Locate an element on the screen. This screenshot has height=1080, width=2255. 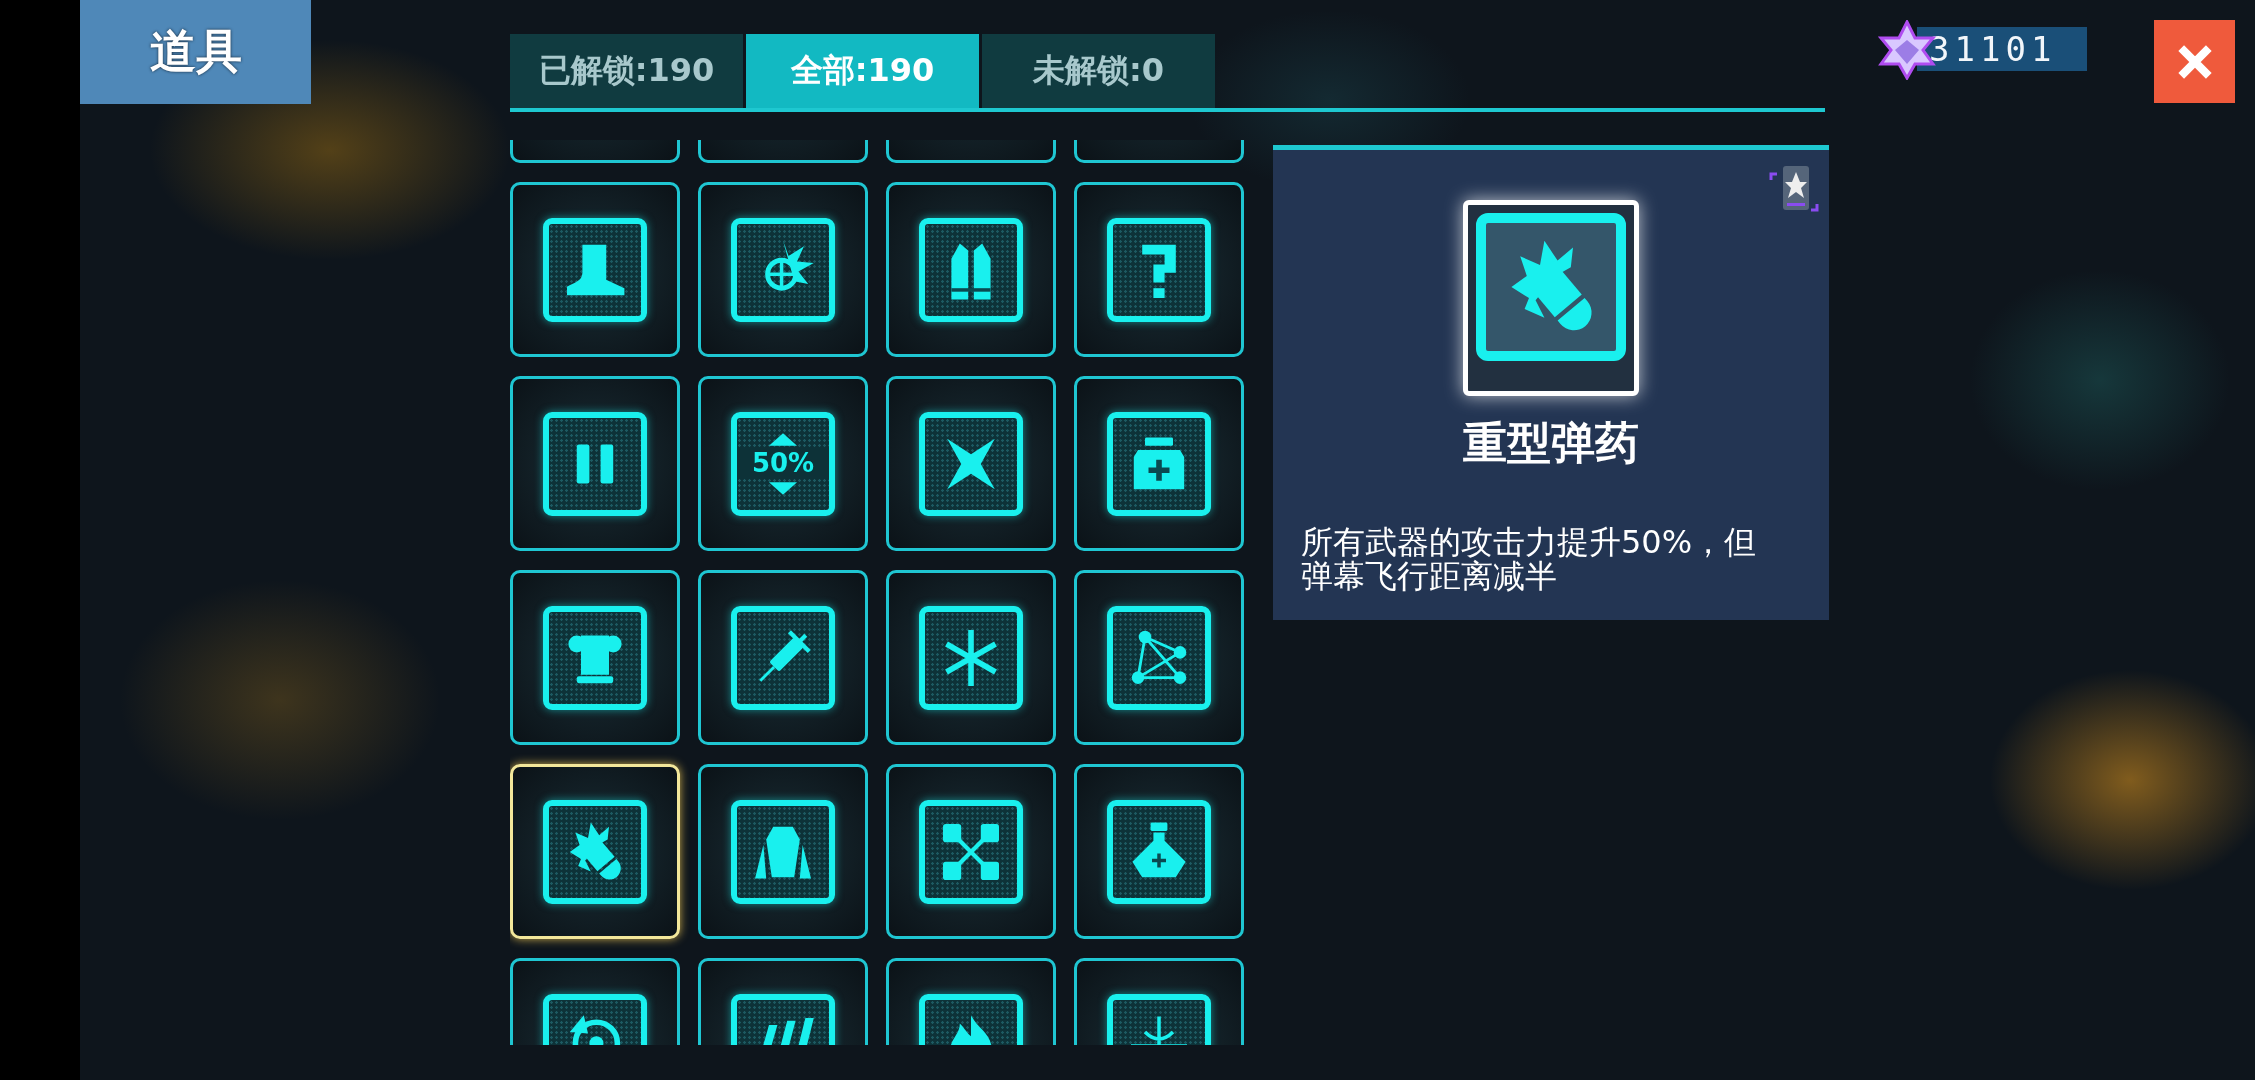
item-tile: 50% is located at coordinates (783, 463).